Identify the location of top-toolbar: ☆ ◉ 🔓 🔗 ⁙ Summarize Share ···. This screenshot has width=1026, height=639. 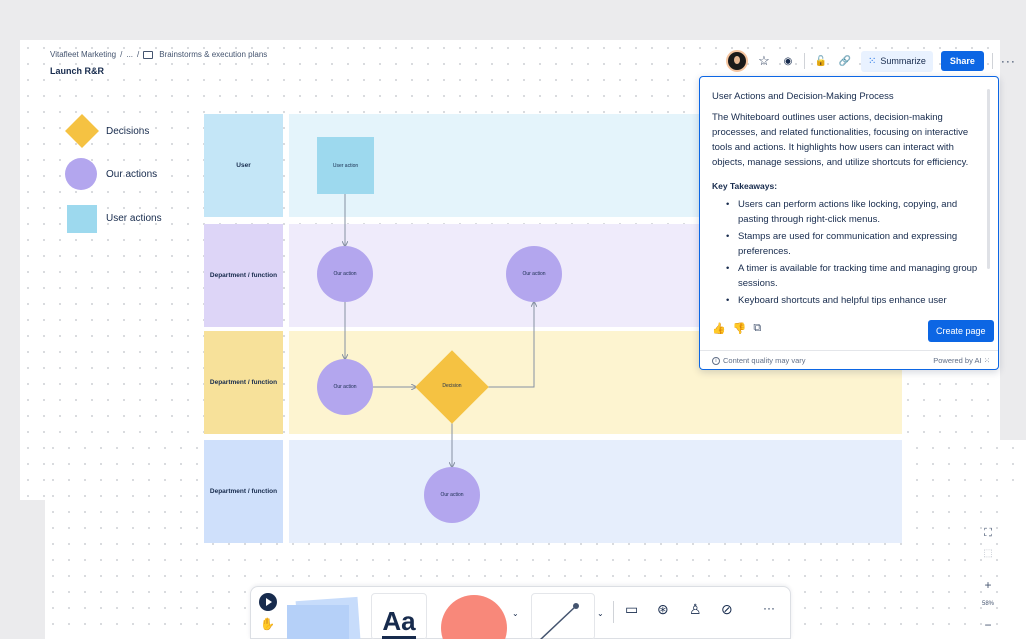
(871, 61).